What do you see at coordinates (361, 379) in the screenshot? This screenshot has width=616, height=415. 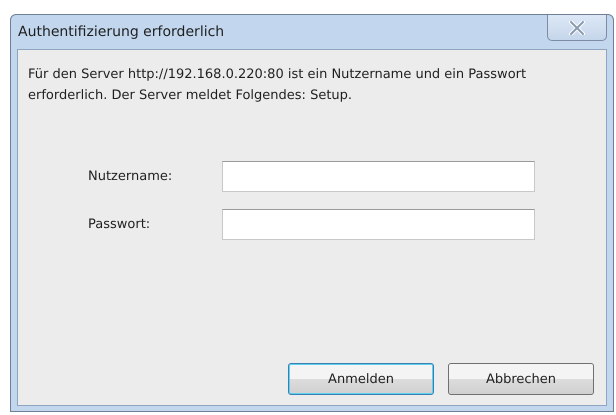 I see `login-button: Anmelden` at bounding box center [361, 379].